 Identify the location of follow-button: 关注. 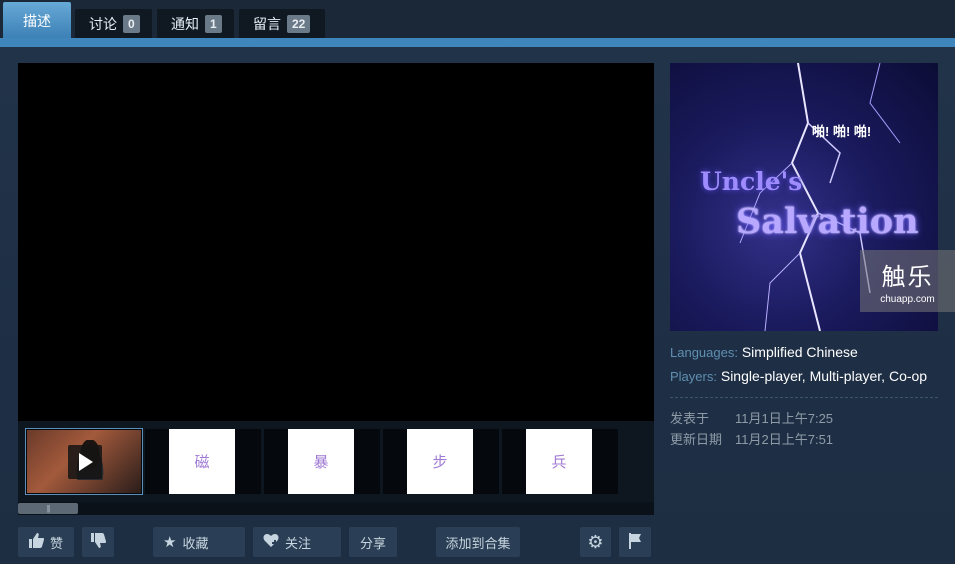
(297, 542).